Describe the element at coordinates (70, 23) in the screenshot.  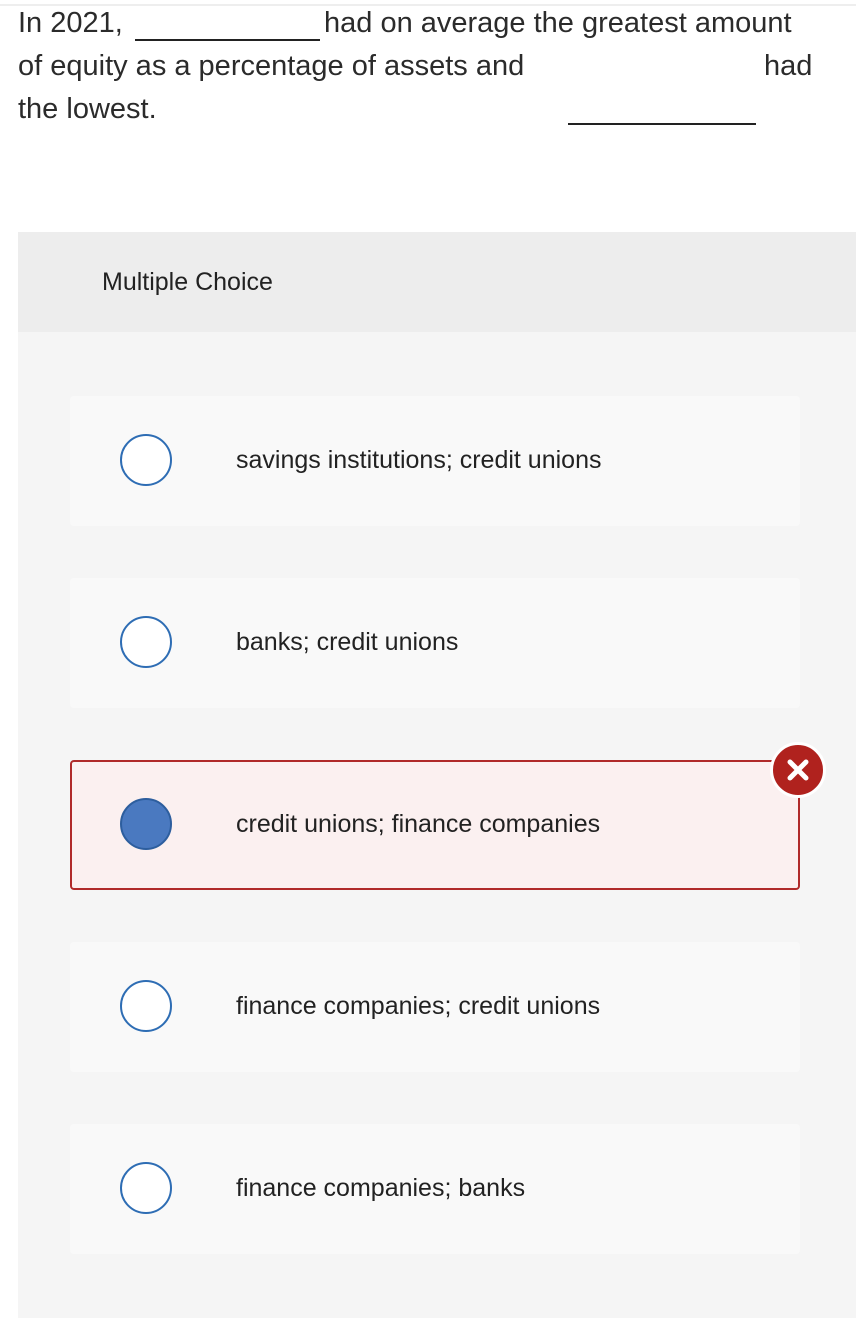
I see `question-text-segment: In 2021,` at that location.